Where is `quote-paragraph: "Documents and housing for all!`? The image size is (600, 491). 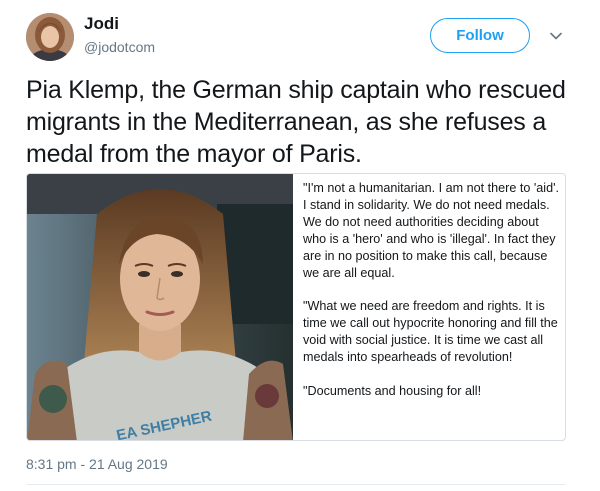 quote-paragraph: "Documents and housing for all! is located at coordinates (392, 391).